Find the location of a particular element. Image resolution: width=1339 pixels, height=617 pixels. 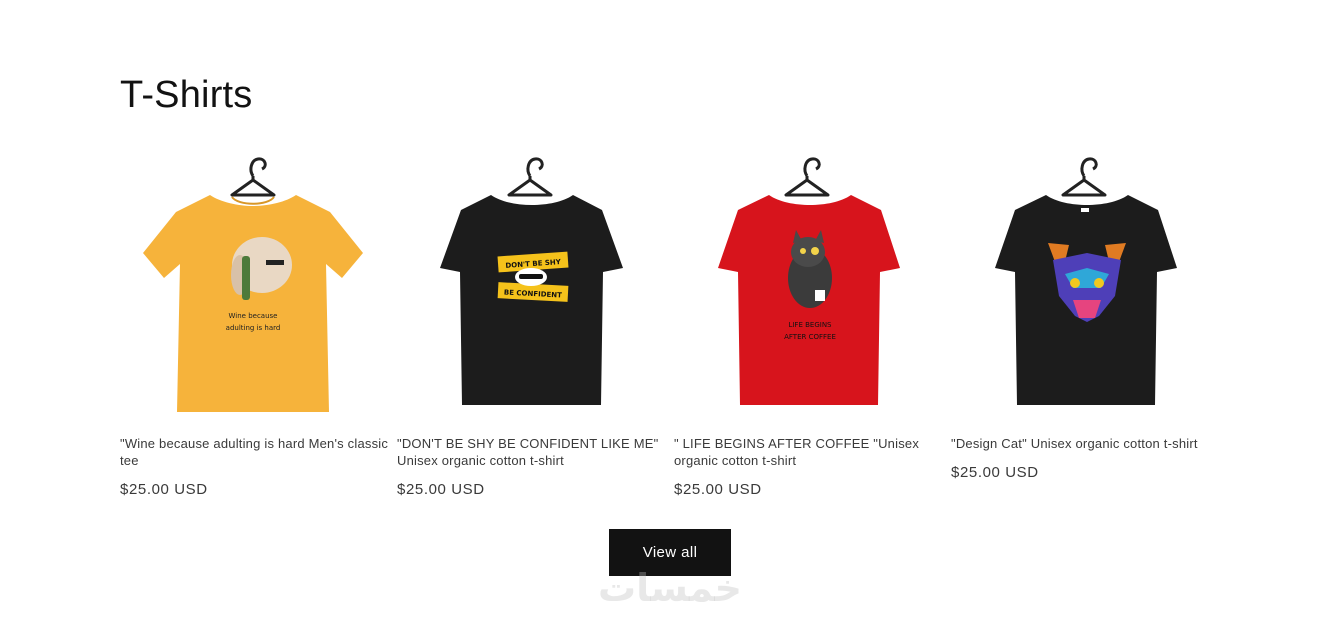

product-image is located at coordinates (1084, 285).